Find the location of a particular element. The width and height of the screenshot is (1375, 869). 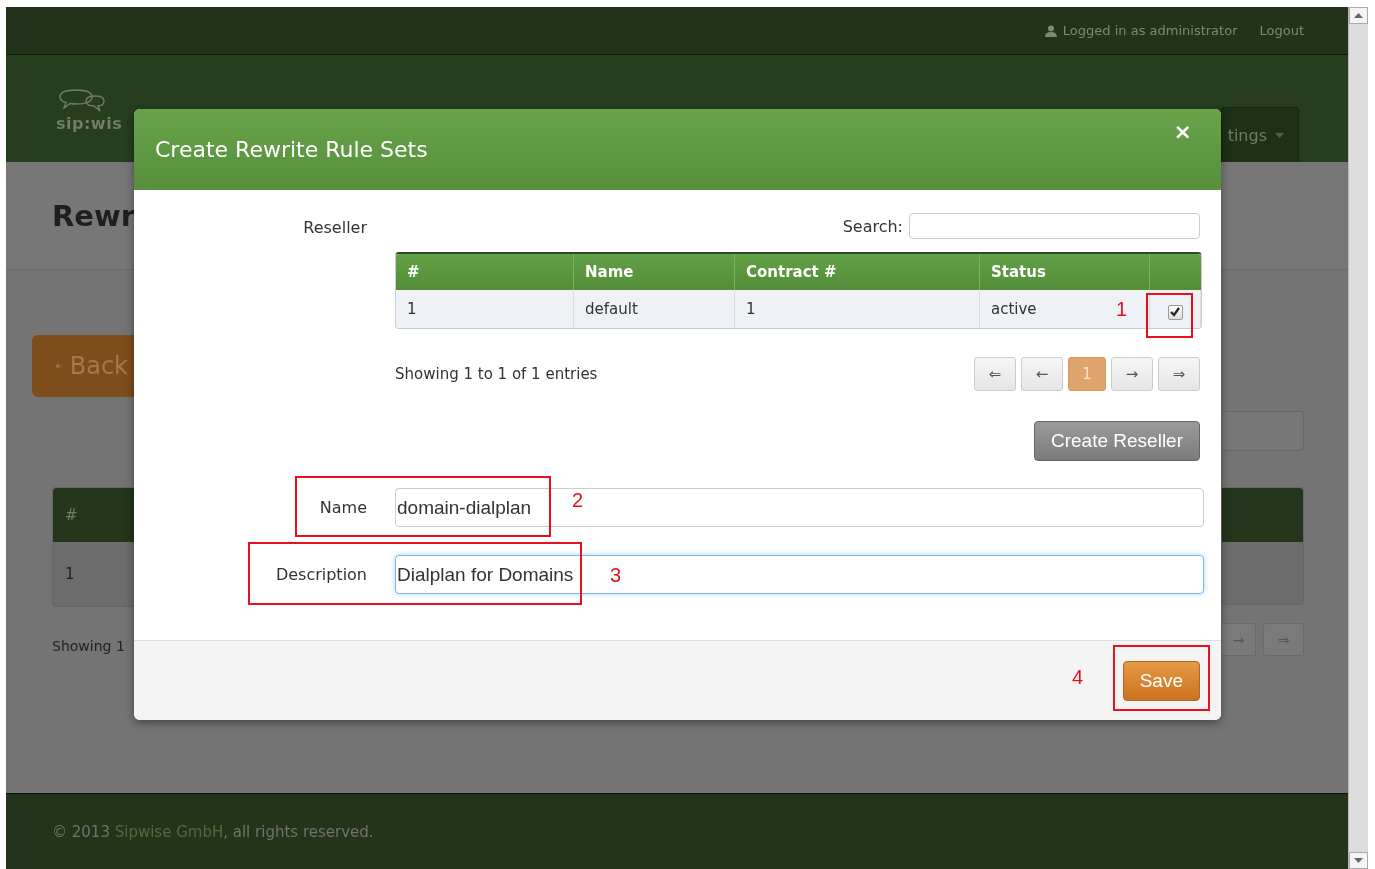

table-cell: default is located at coordinates (654, 309).